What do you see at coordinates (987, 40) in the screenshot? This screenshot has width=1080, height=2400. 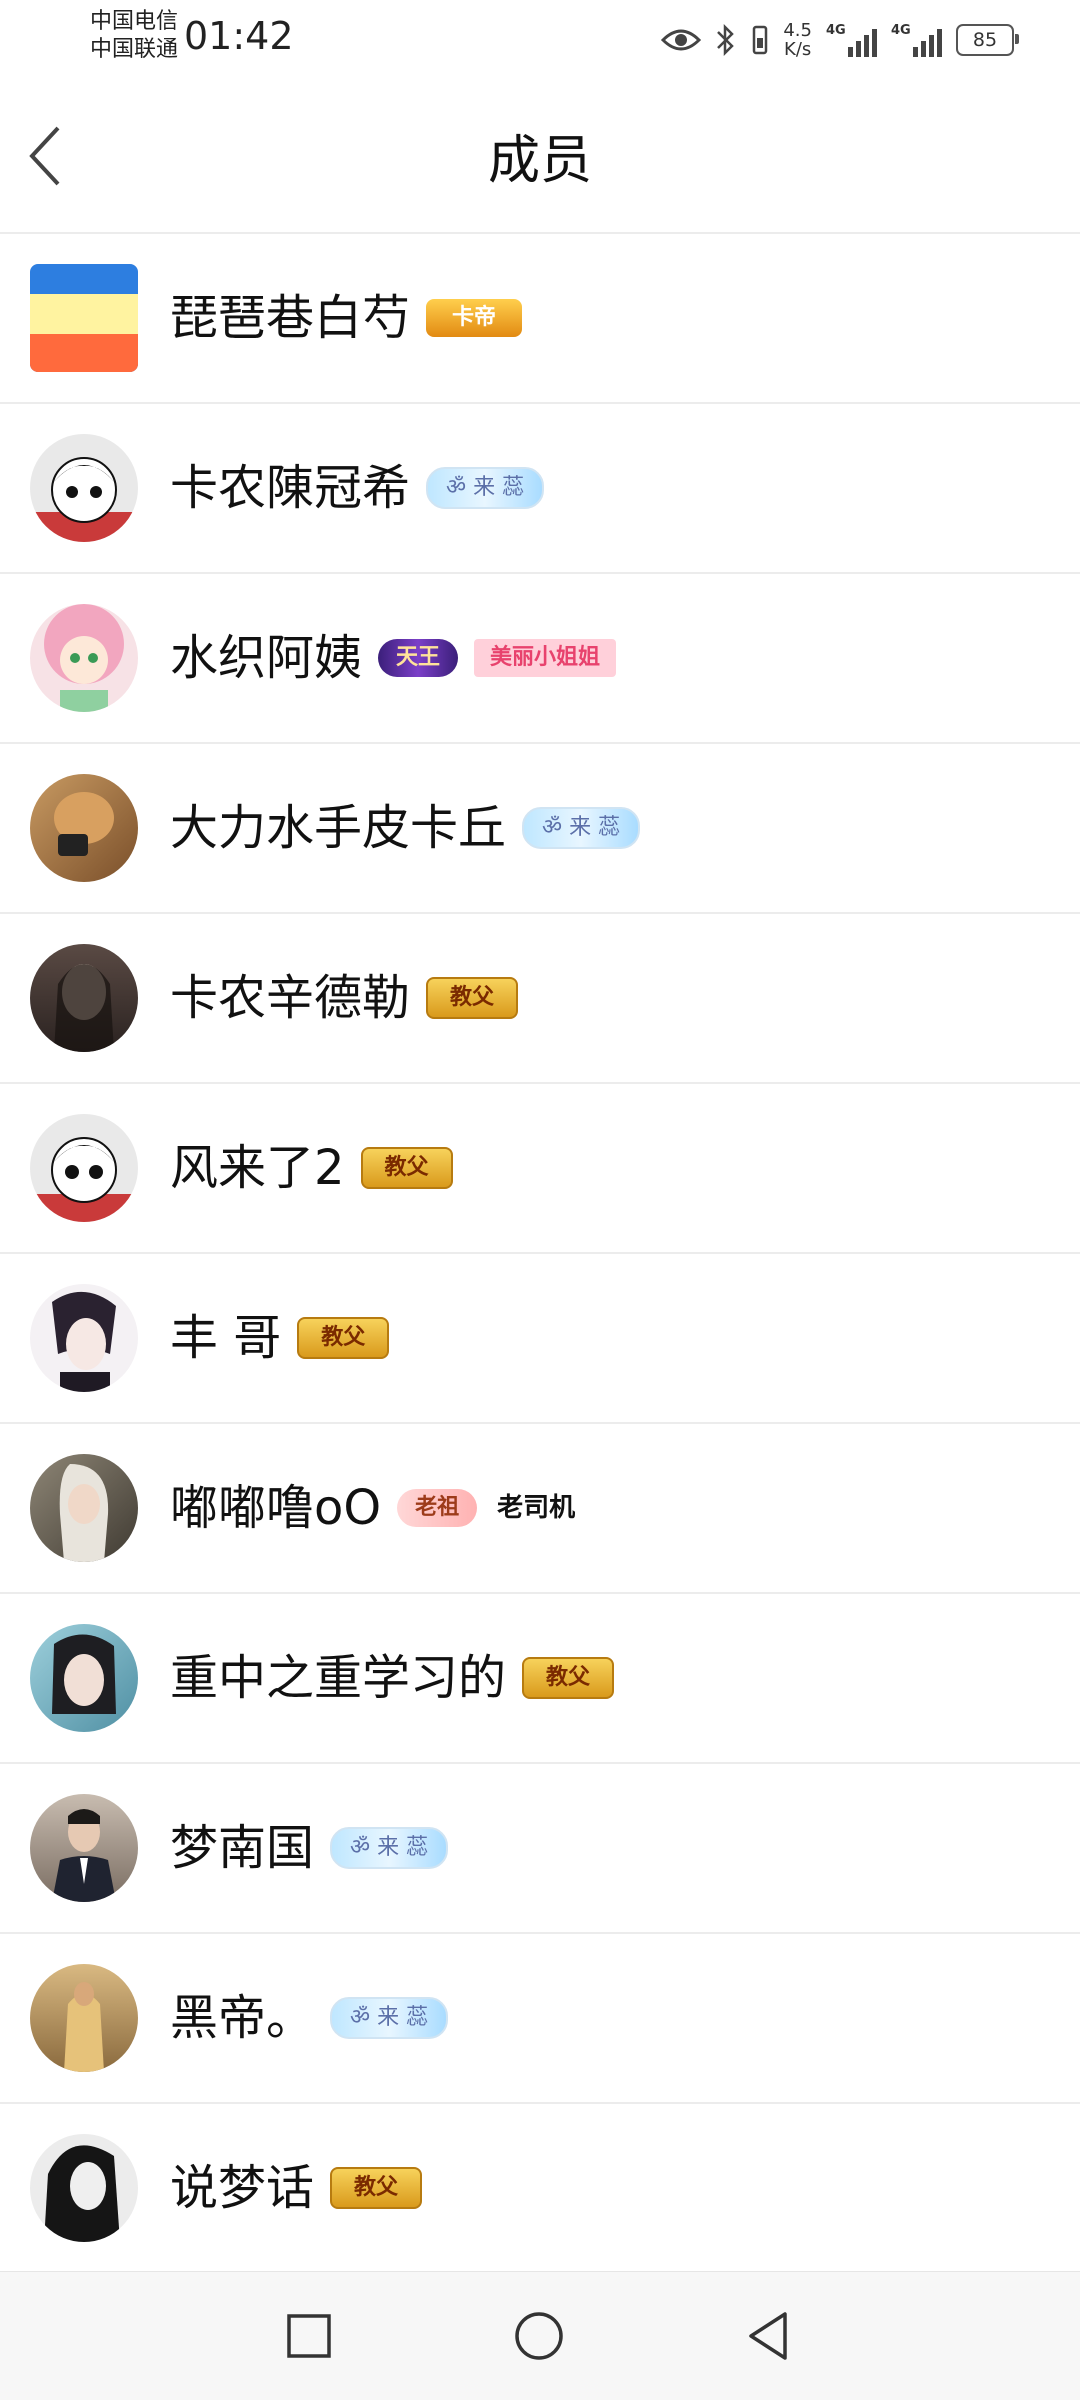 I see `battery-icon: 85` at bounding box center [987, 40].